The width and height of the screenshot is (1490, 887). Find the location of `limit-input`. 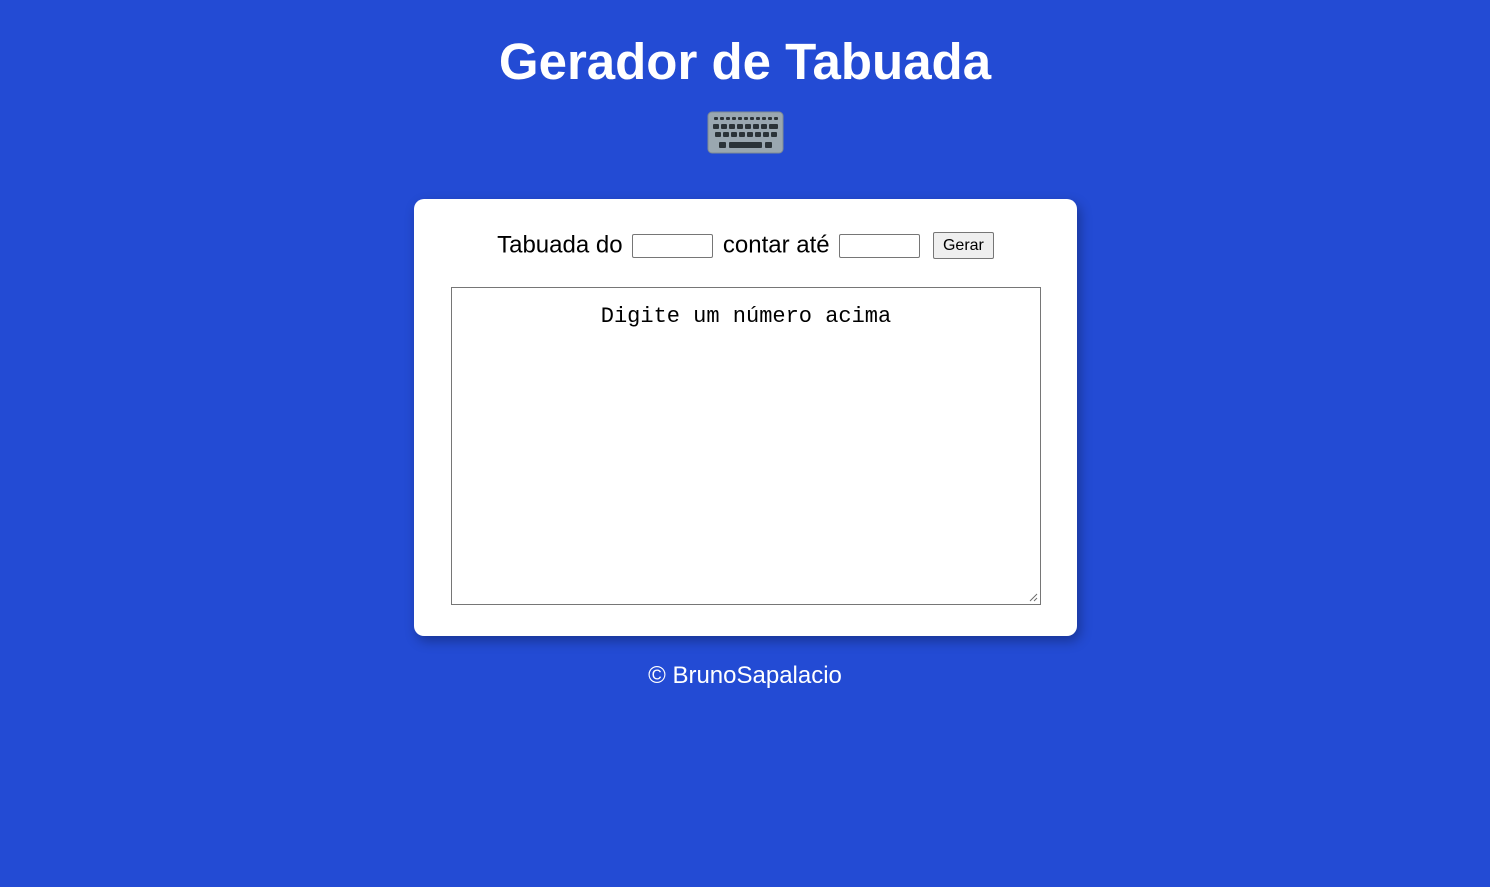

limit-input is located at coordinates (880, 245).